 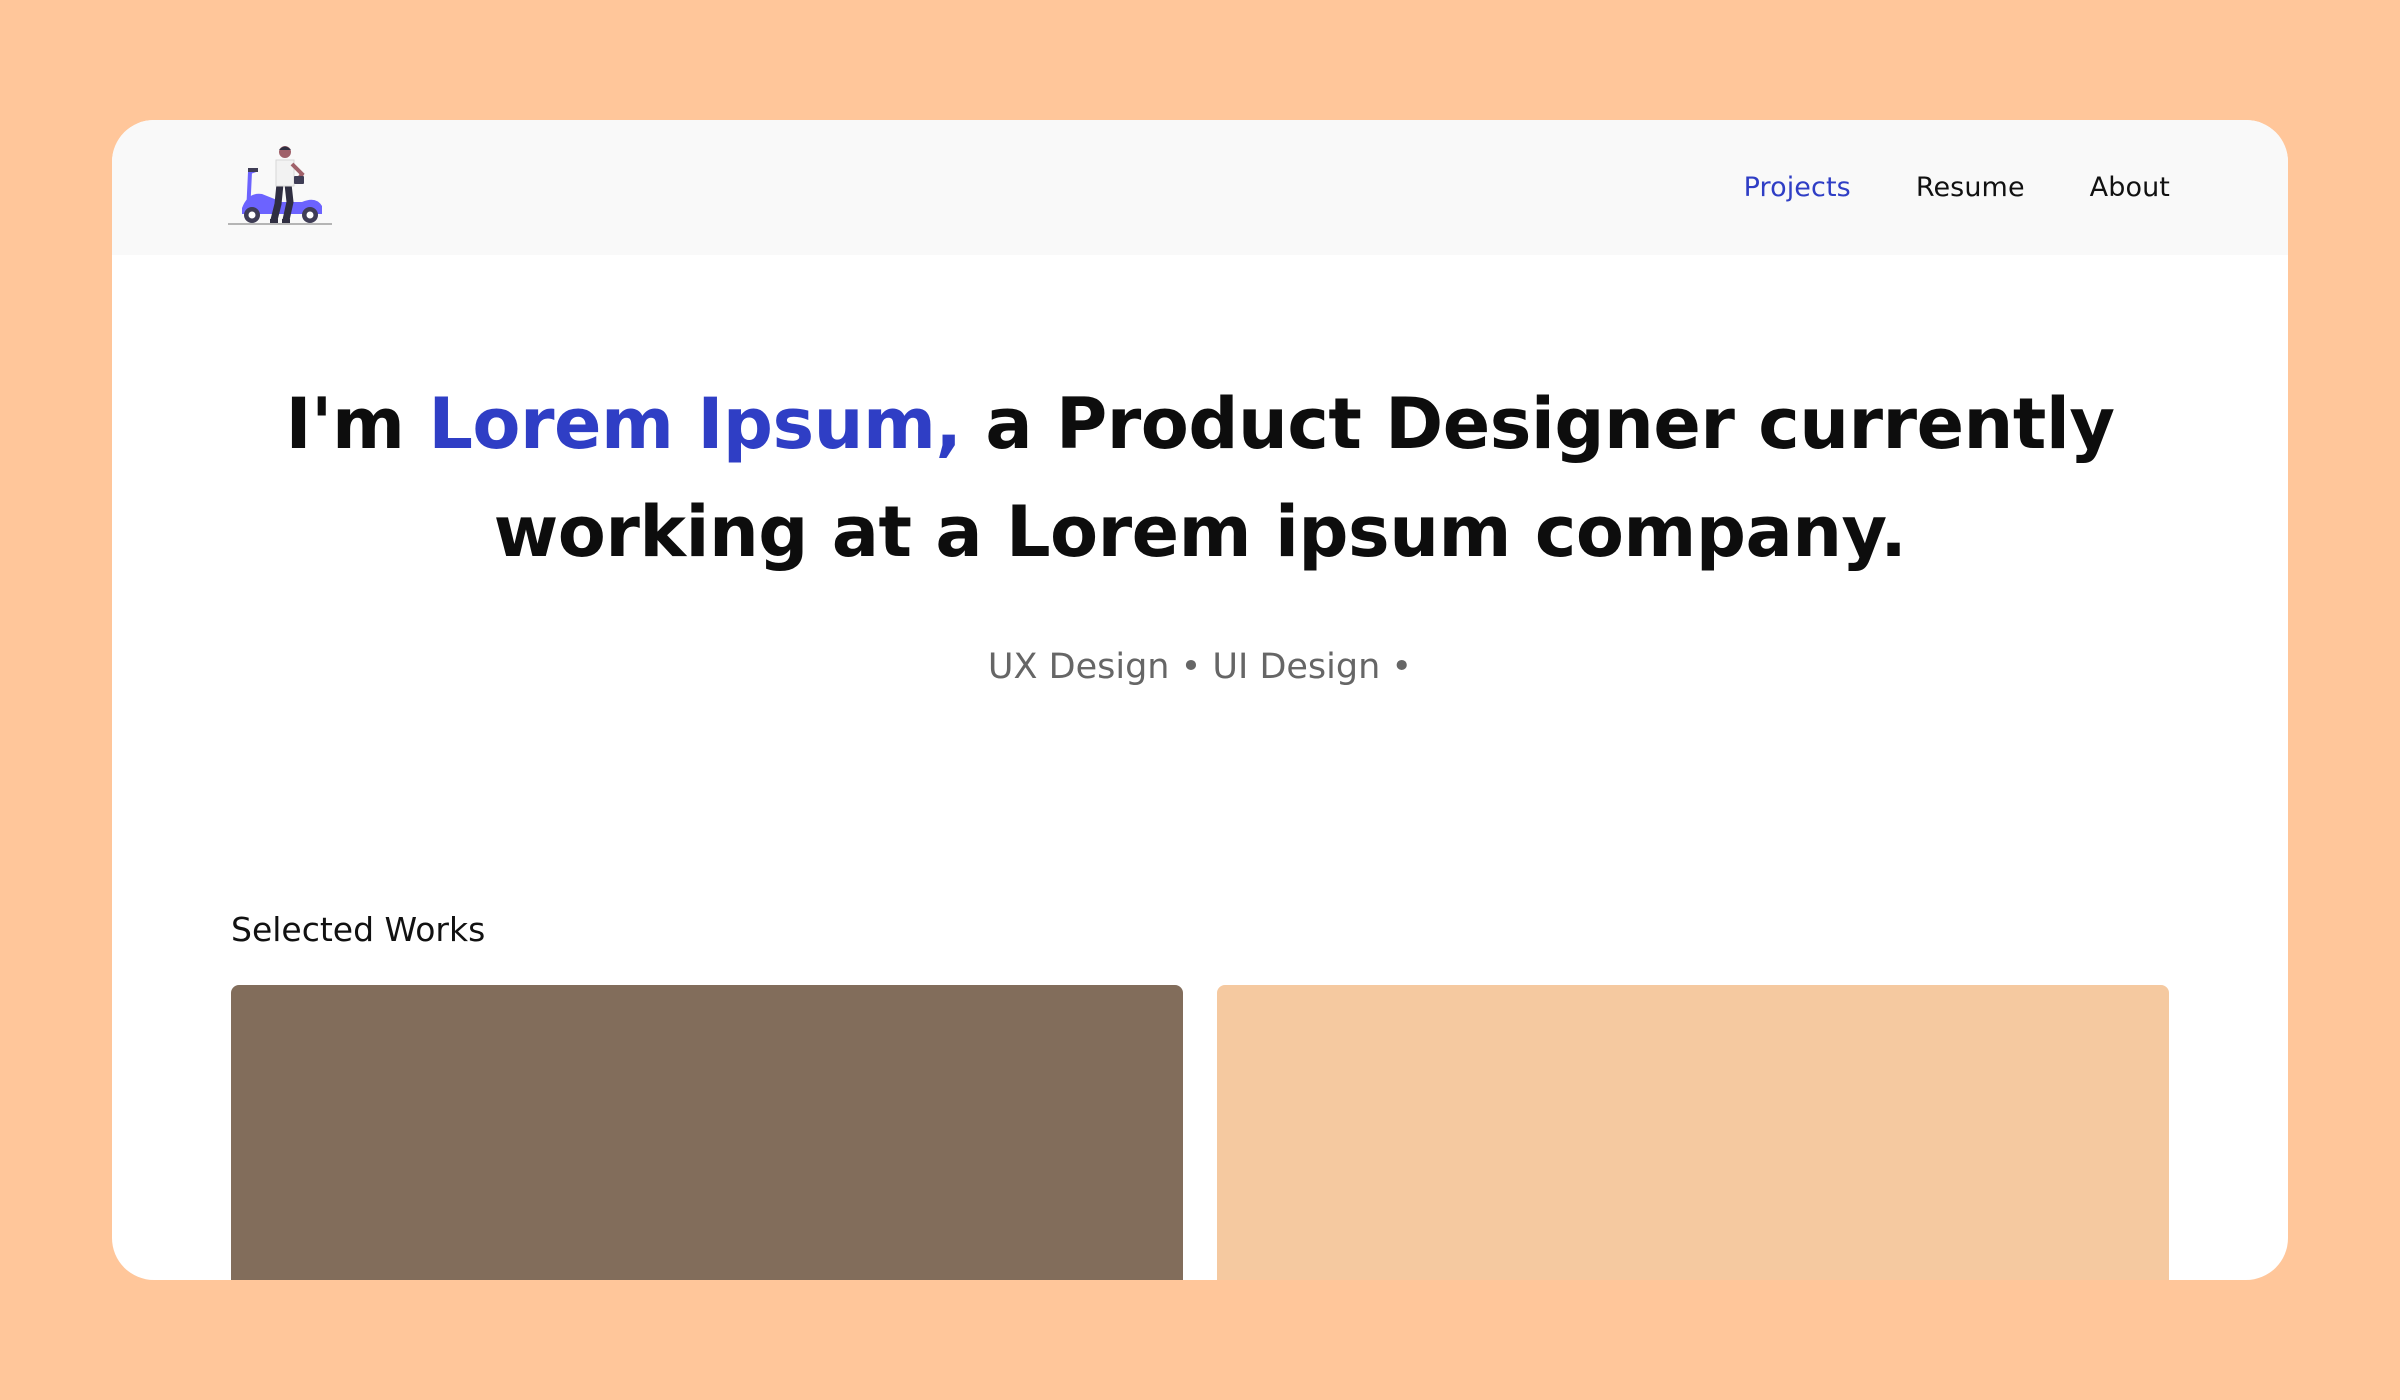 I want to click on person-on-scooter-icon, so click(x=280, y=190).